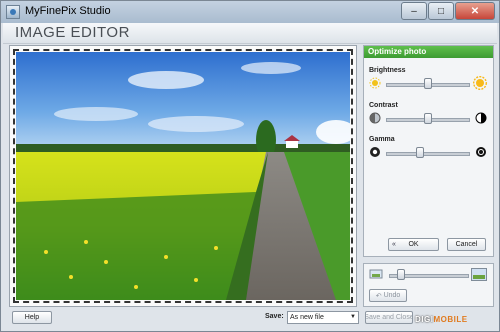 The image size is (500, 332). I want to click on chevron-down-icon: ▼, so click(353, 317).